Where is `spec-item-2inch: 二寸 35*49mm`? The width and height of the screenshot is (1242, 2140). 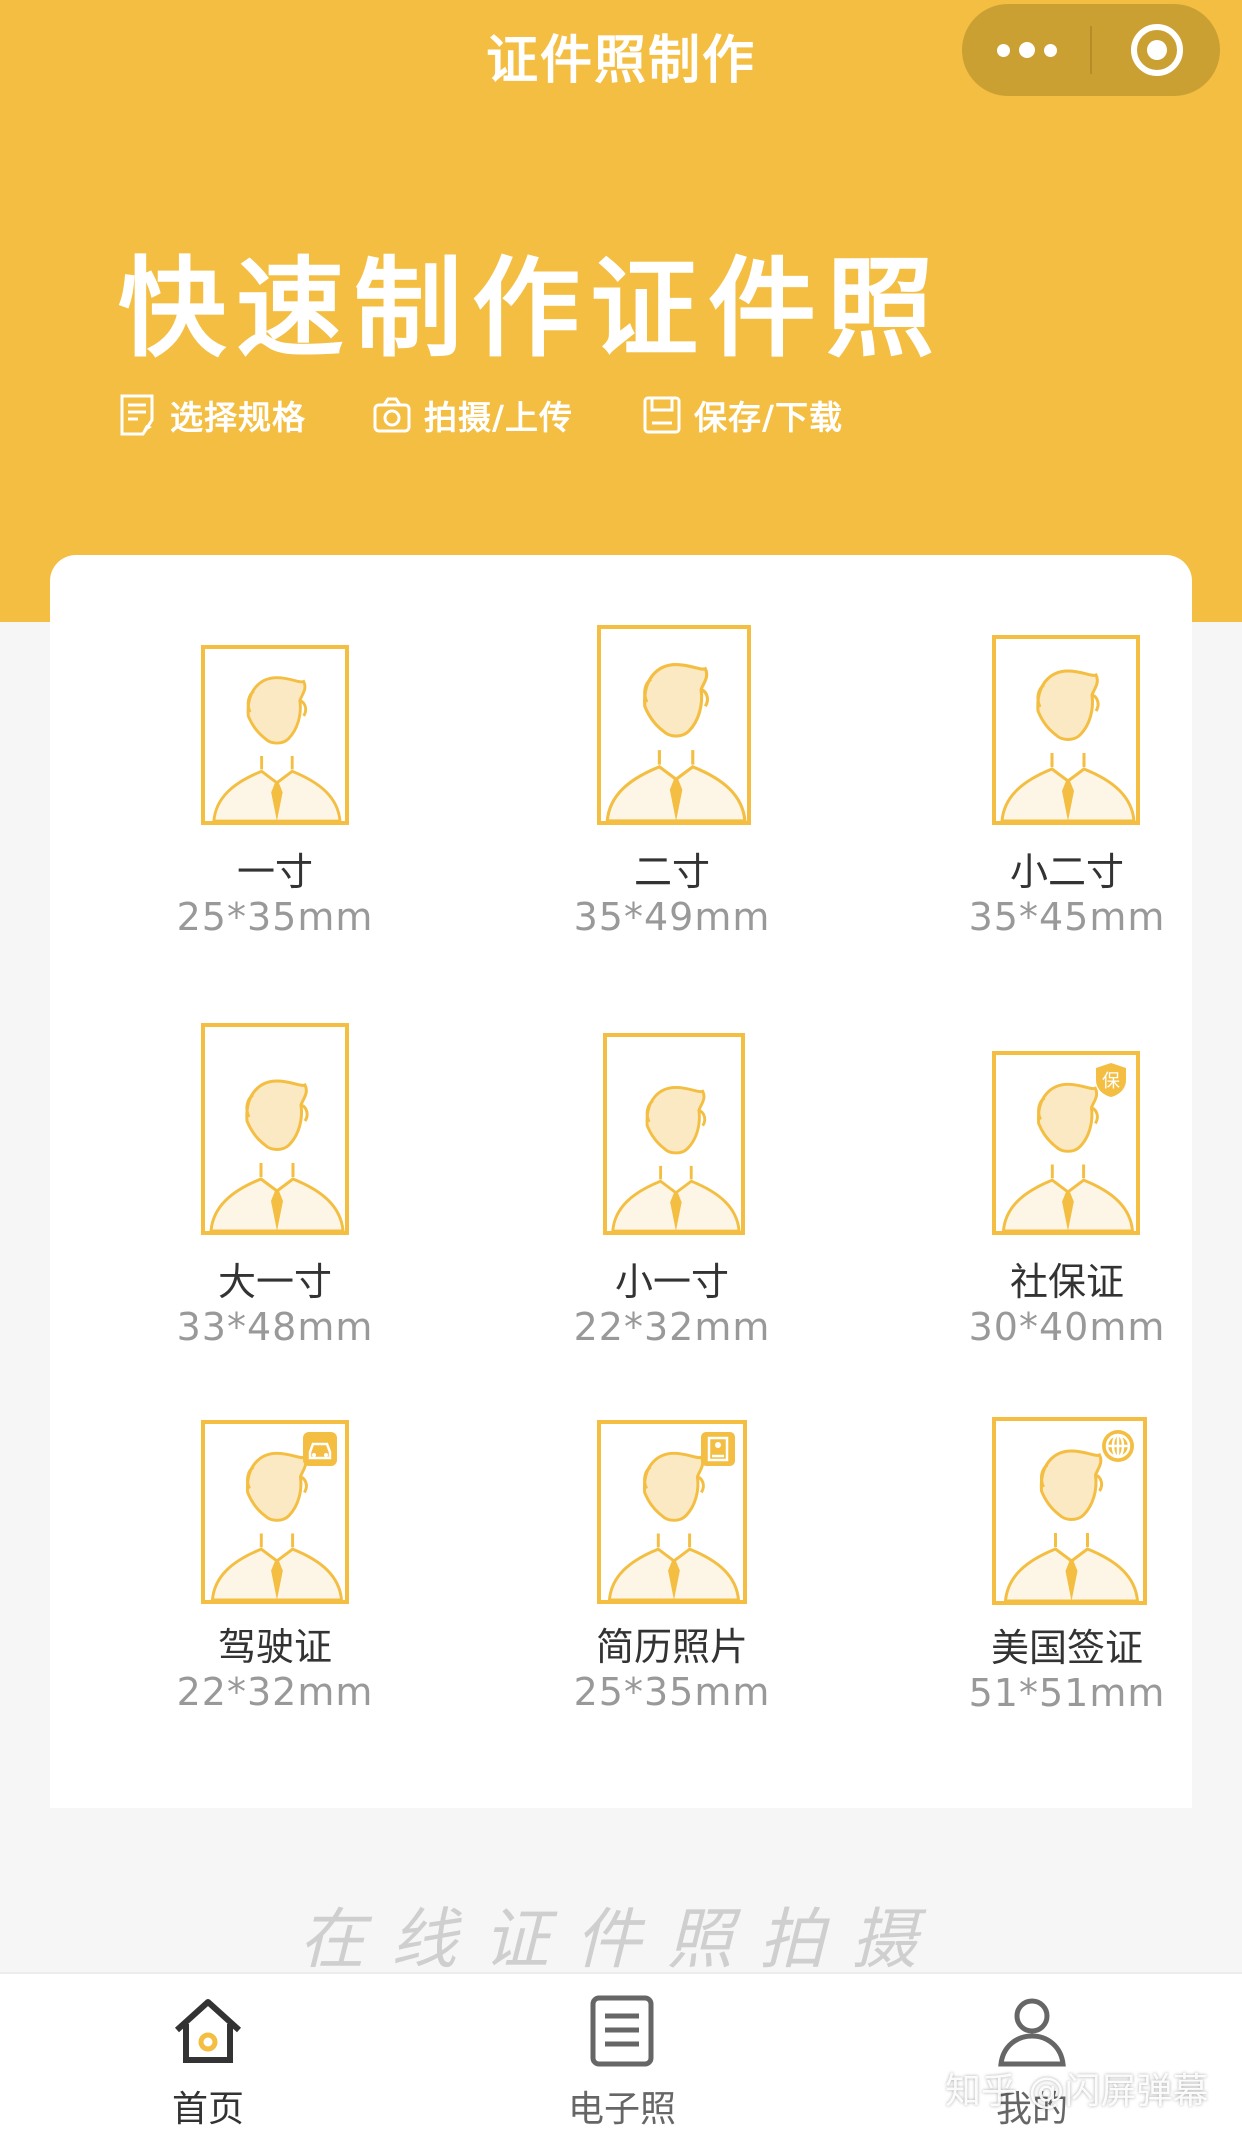 spec-item-2inch: 二寸 35*49mm is located at coordinates (672, 800).